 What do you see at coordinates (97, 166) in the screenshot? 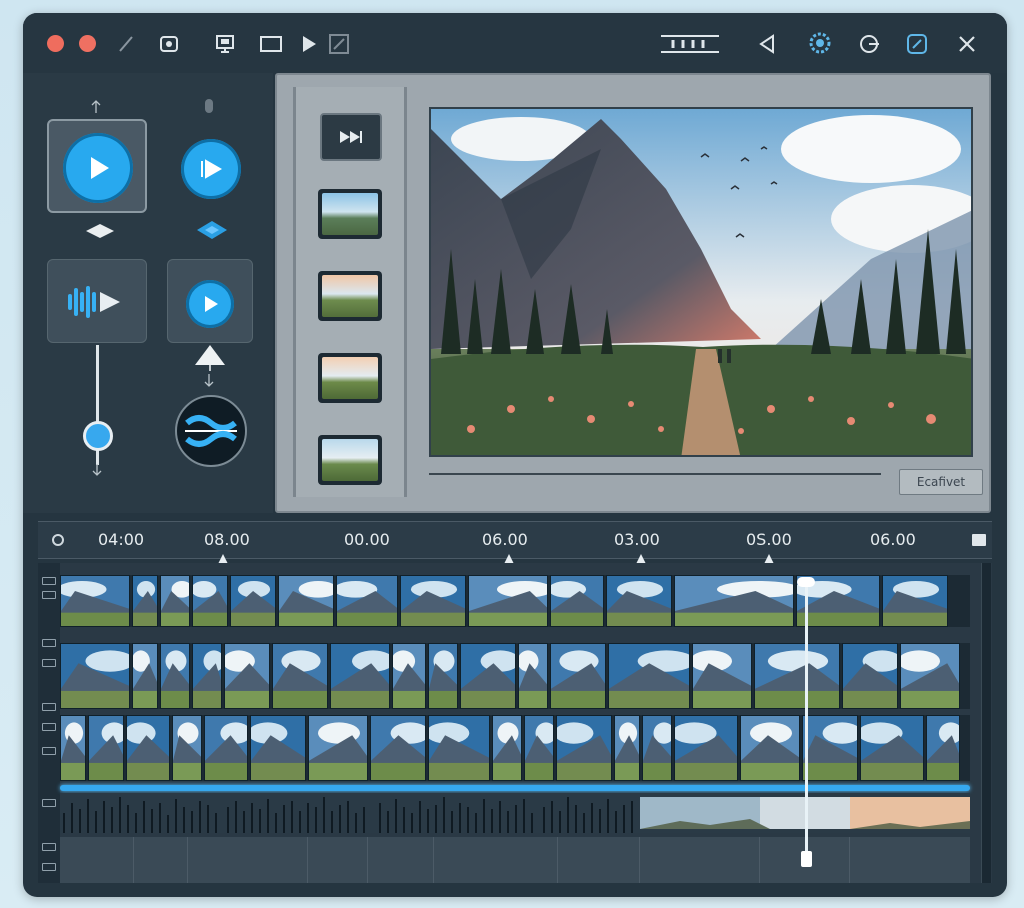
I see `play-tool` at bounding box center [97, 166].